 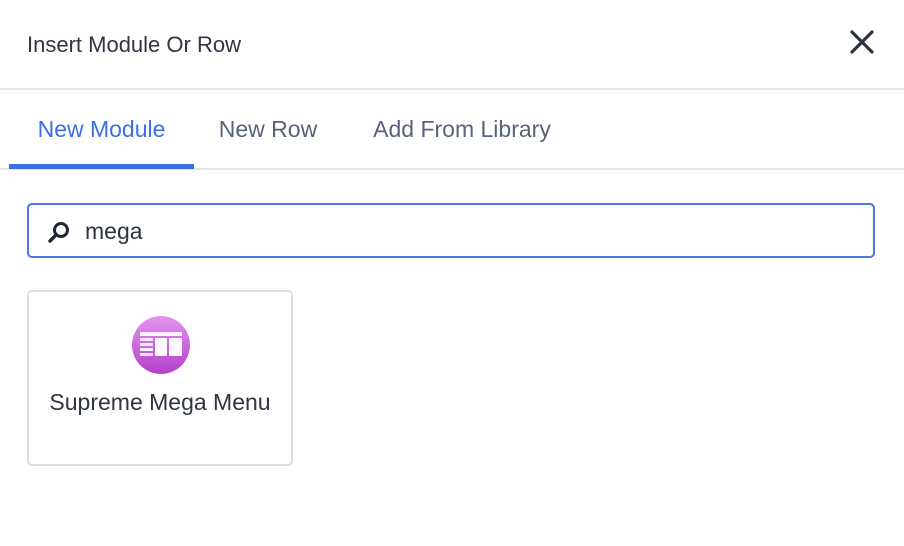 What do you see at coordinates (268, 129) in the screenshot?
I see `tab-new-row: New Row` at bounding box center [268, 129].